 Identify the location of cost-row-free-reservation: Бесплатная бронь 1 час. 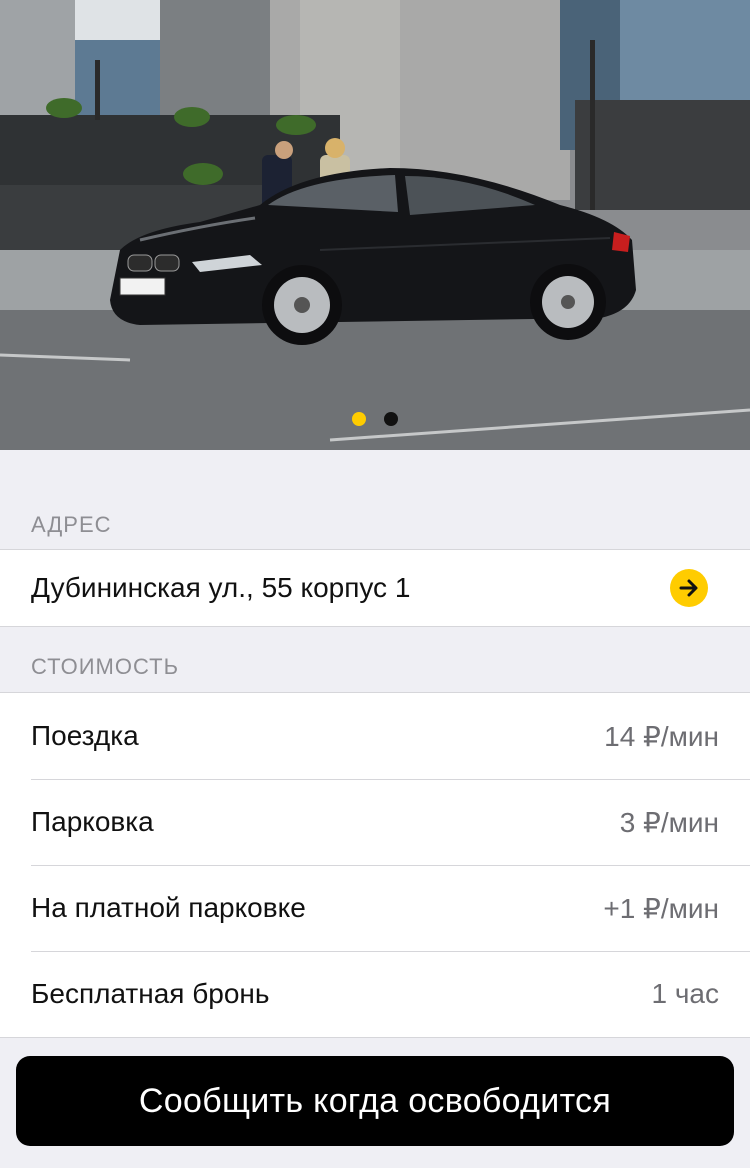
(375, 994).